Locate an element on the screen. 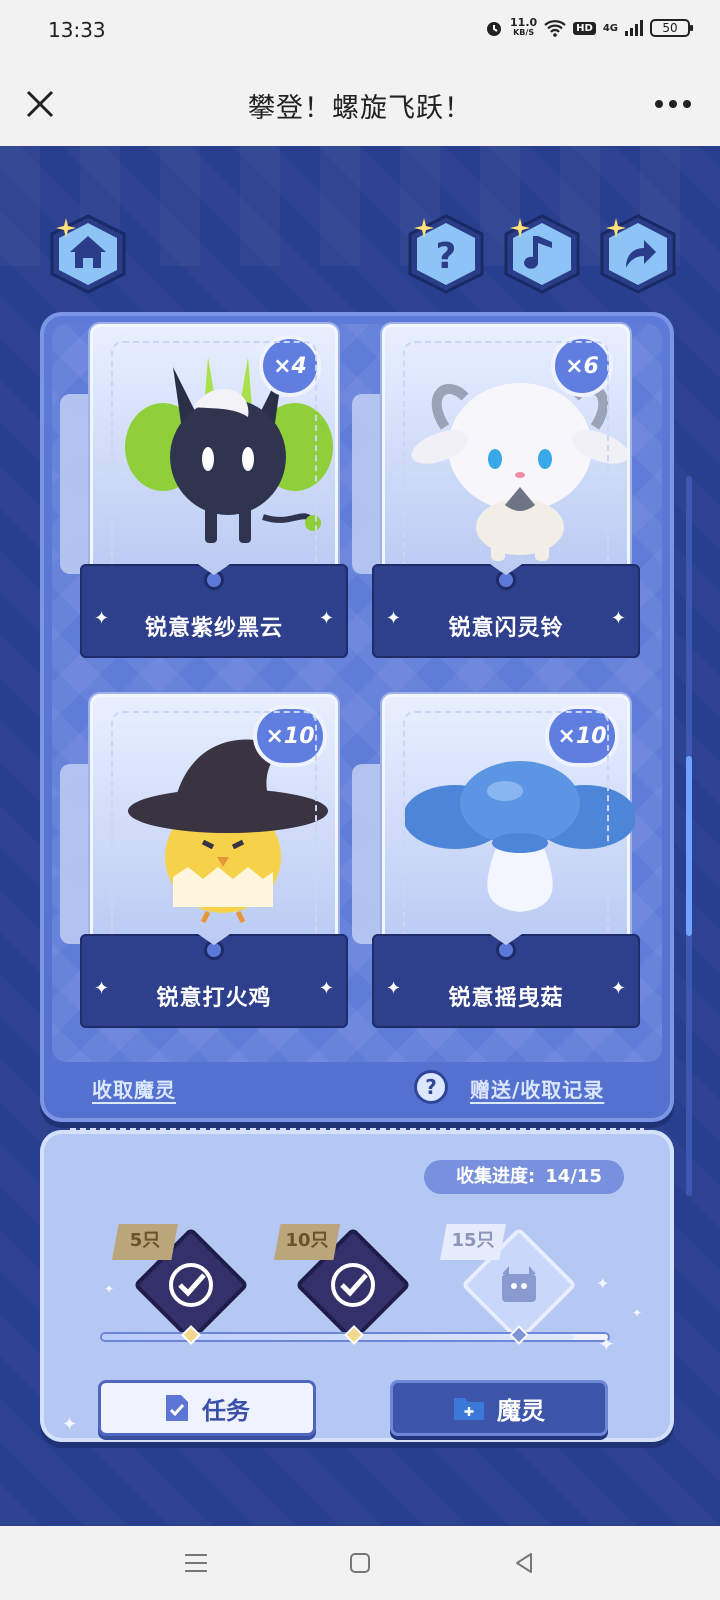 The width and height of the screenshot is (720, 1600). count-badge: ×4 is located at coordinates (290, 366).